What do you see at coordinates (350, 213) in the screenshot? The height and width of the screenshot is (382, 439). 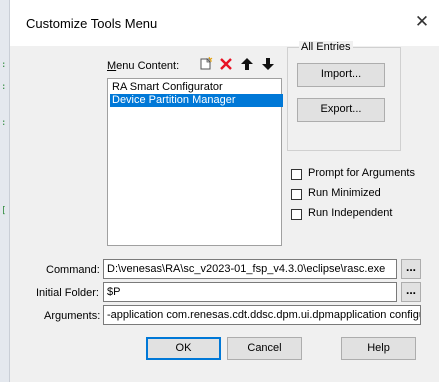 I see `run-independent-label: Run Independent` at bounding box center [350, 213].